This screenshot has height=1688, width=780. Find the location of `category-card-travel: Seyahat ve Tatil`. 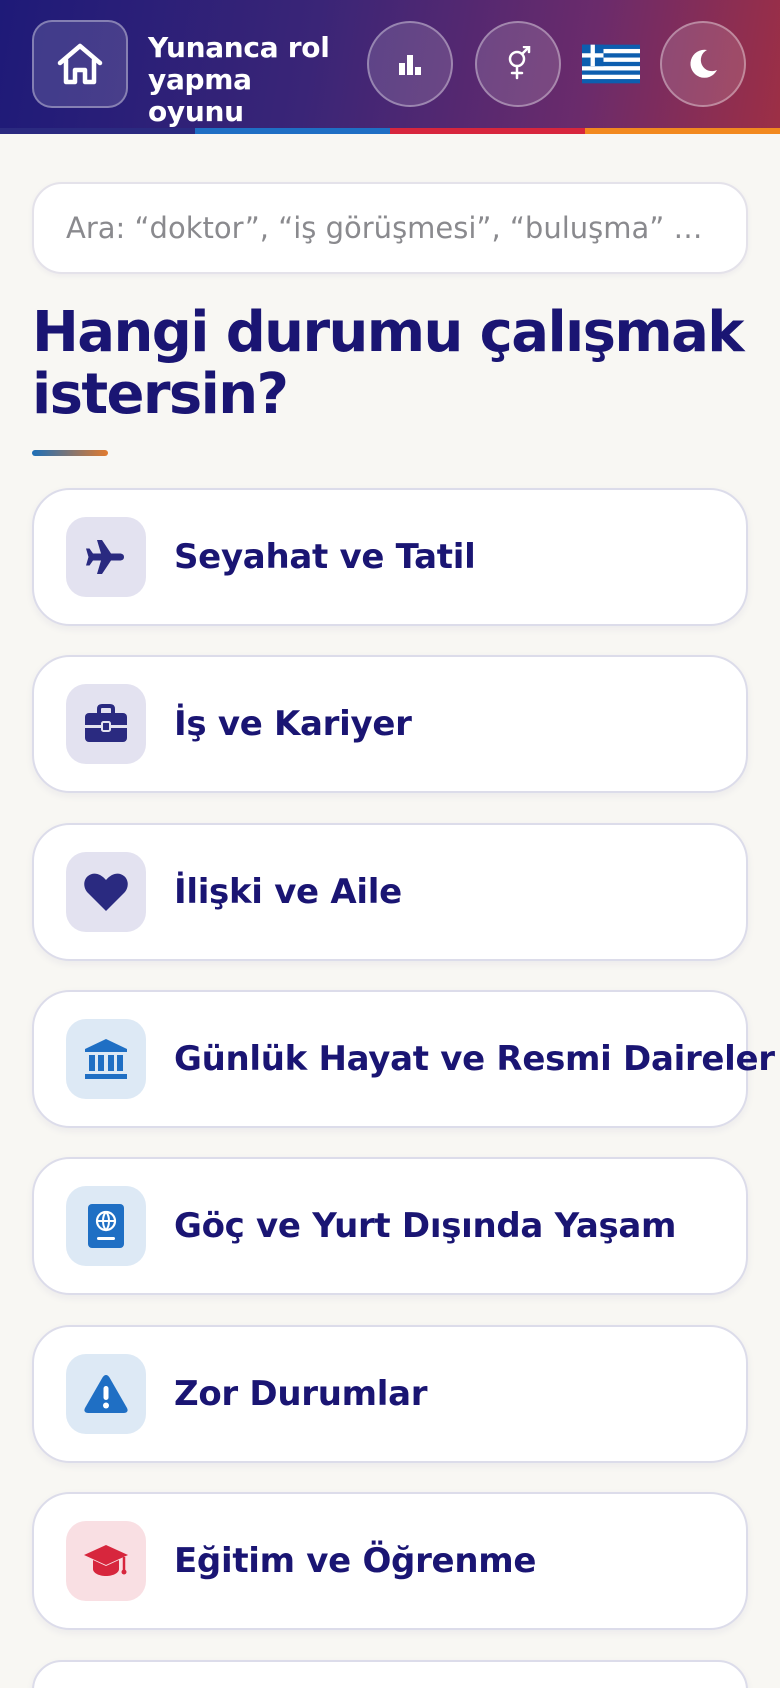

category-card-travel: Seyahat ve Tatil is located at coordinates (390, 557).